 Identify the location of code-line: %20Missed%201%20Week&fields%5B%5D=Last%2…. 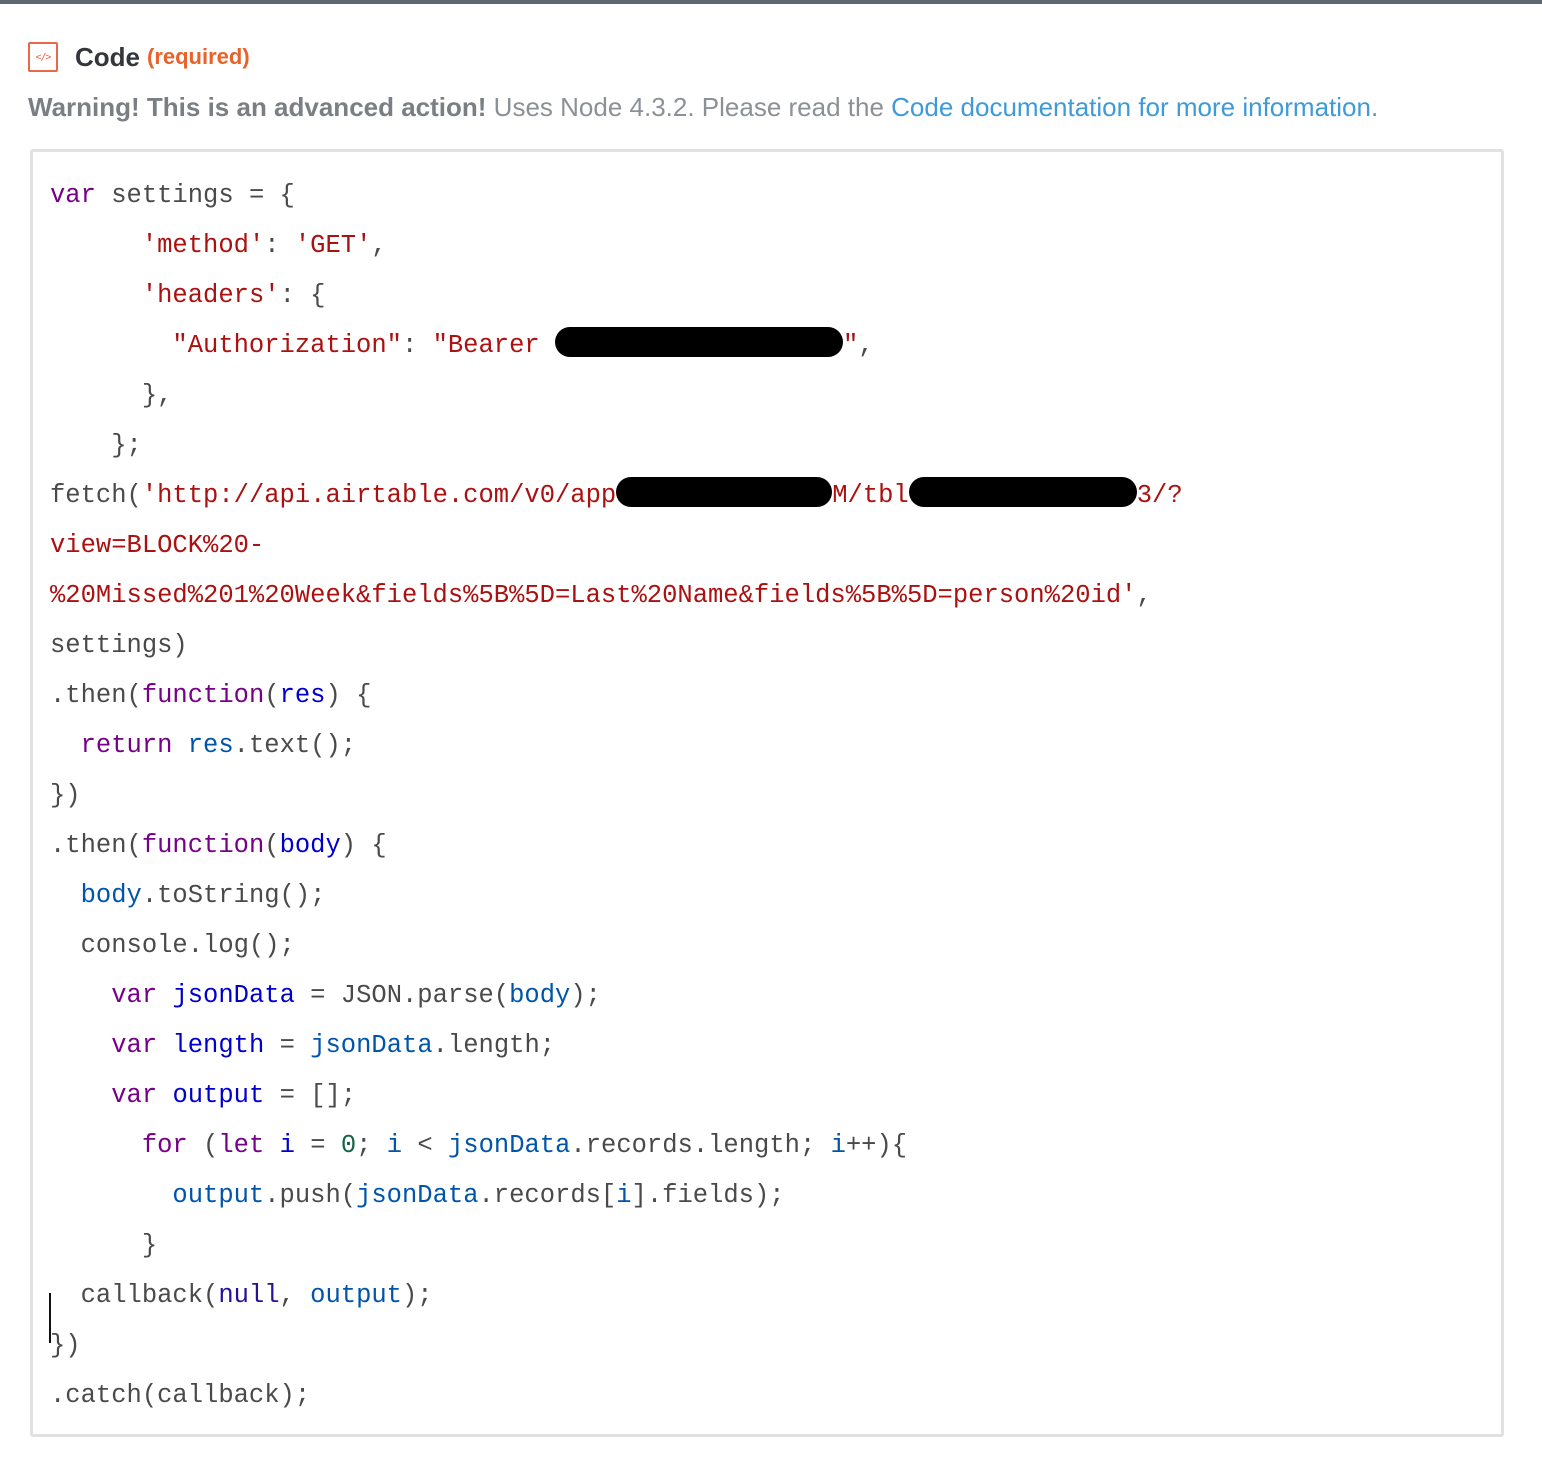
(601, 595).